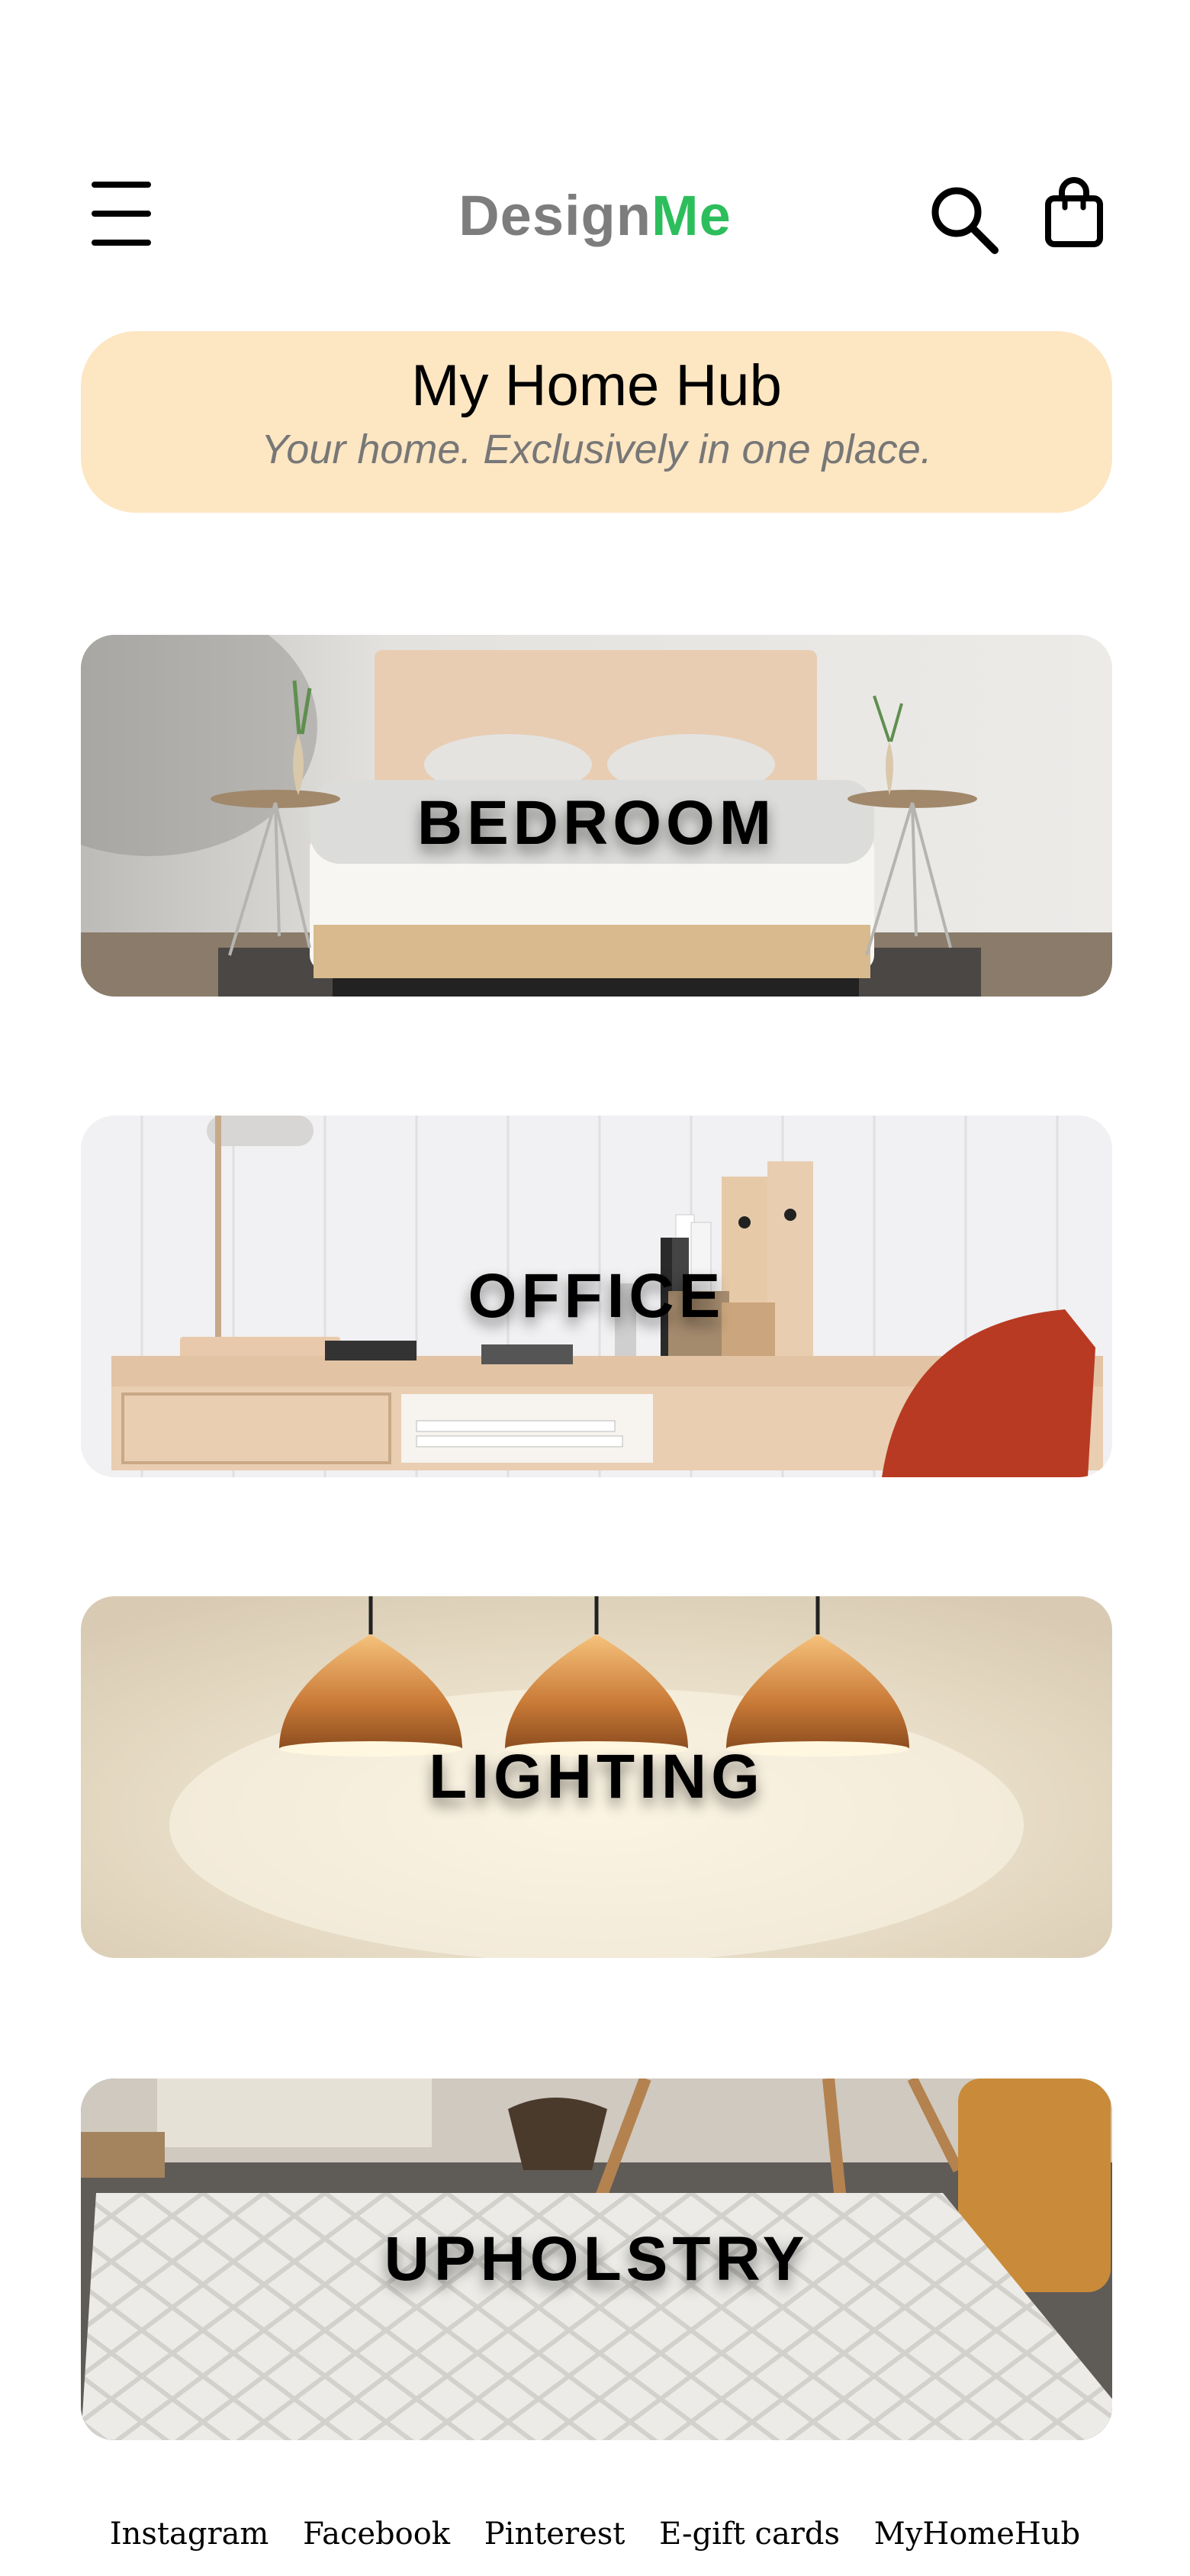  Describe the element at coordinates (691, 215) in the screenshot. I see `logo-text-me: Me` at that location.